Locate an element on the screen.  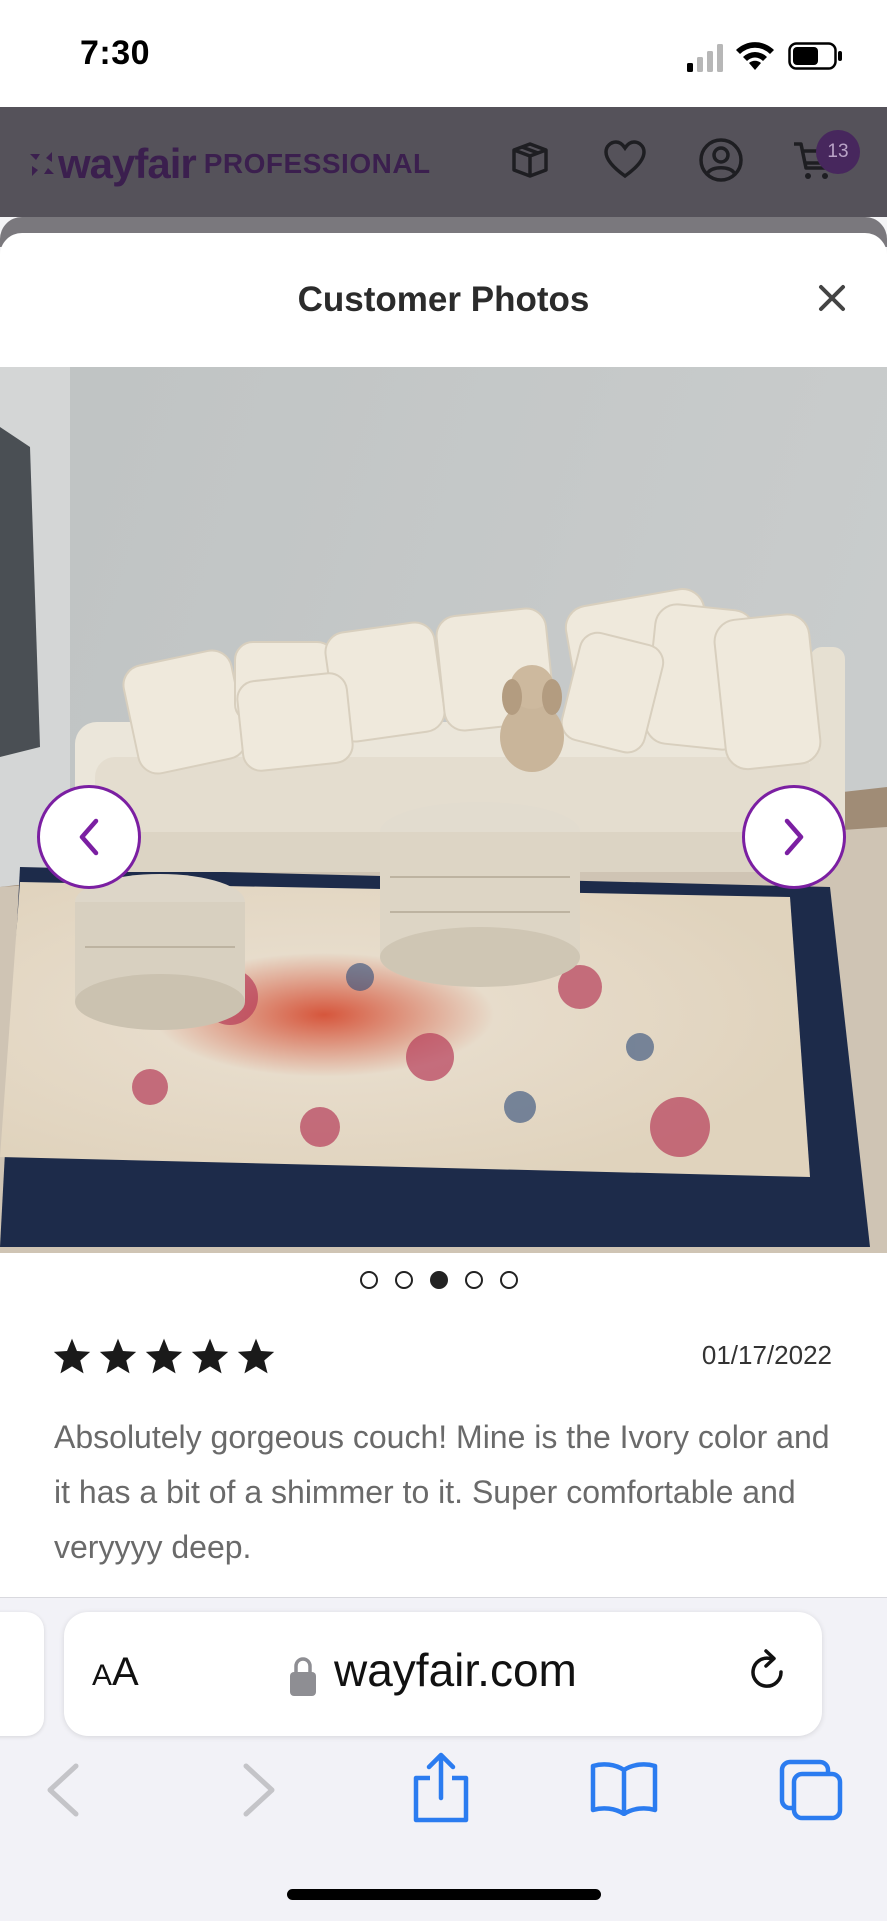
star-rating is located at coordinates (164, 1356).